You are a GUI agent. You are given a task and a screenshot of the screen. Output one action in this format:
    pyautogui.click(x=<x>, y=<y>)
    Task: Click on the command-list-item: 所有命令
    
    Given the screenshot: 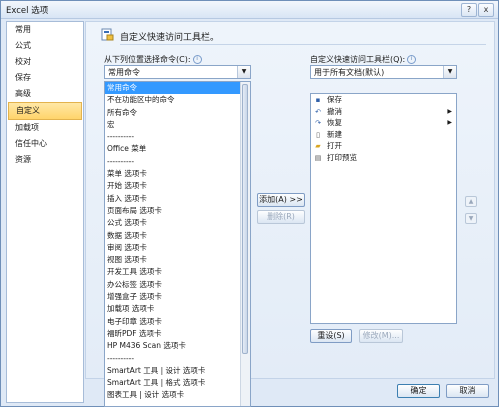 What is the action you would take?
    pyautogui.click(x=177, y=113)
    